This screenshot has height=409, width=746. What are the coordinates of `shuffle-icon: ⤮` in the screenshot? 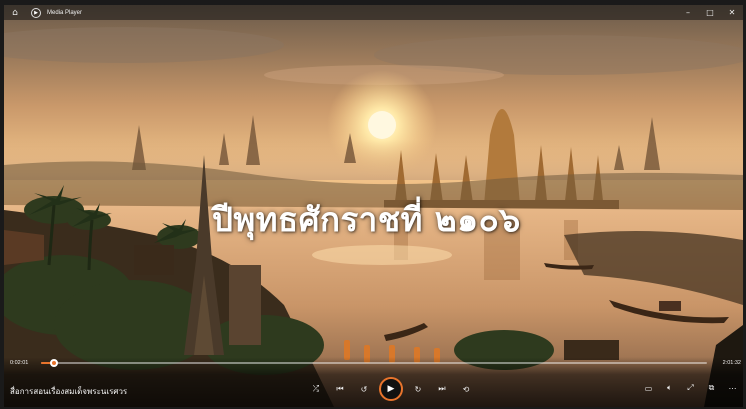 It's located at (316, 389).